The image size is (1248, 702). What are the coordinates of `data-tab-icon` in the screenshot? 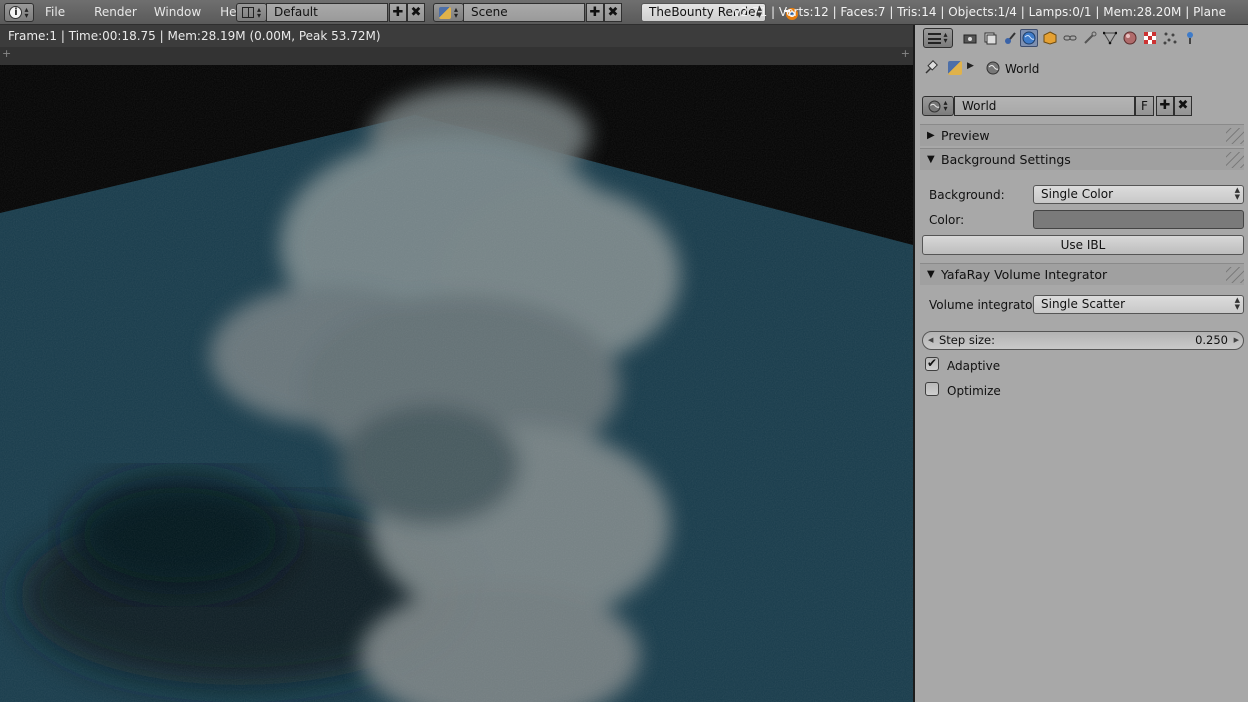 It's located at (1110, 38).